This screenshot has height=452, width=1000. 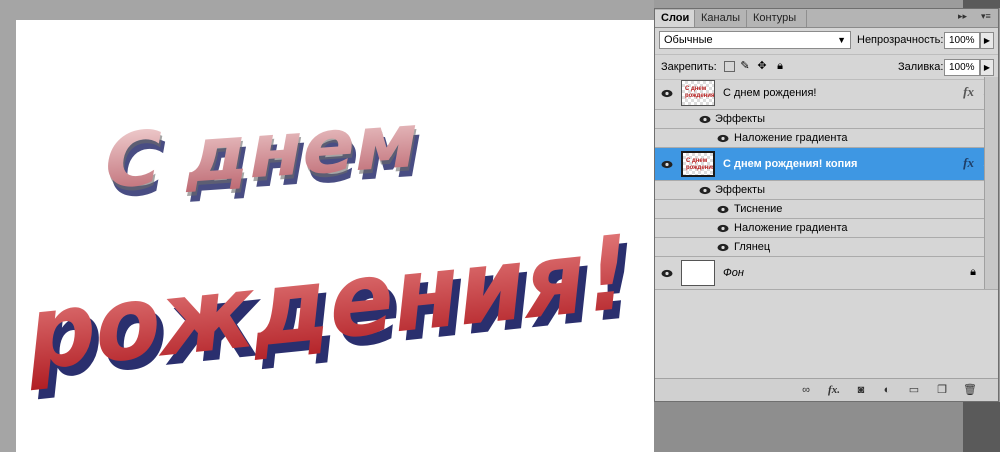 What do you see at coordinates (790, 164) in the screenshot?
I see `layer-name: С днем рождения! копия` at bounding box center [790, 164].